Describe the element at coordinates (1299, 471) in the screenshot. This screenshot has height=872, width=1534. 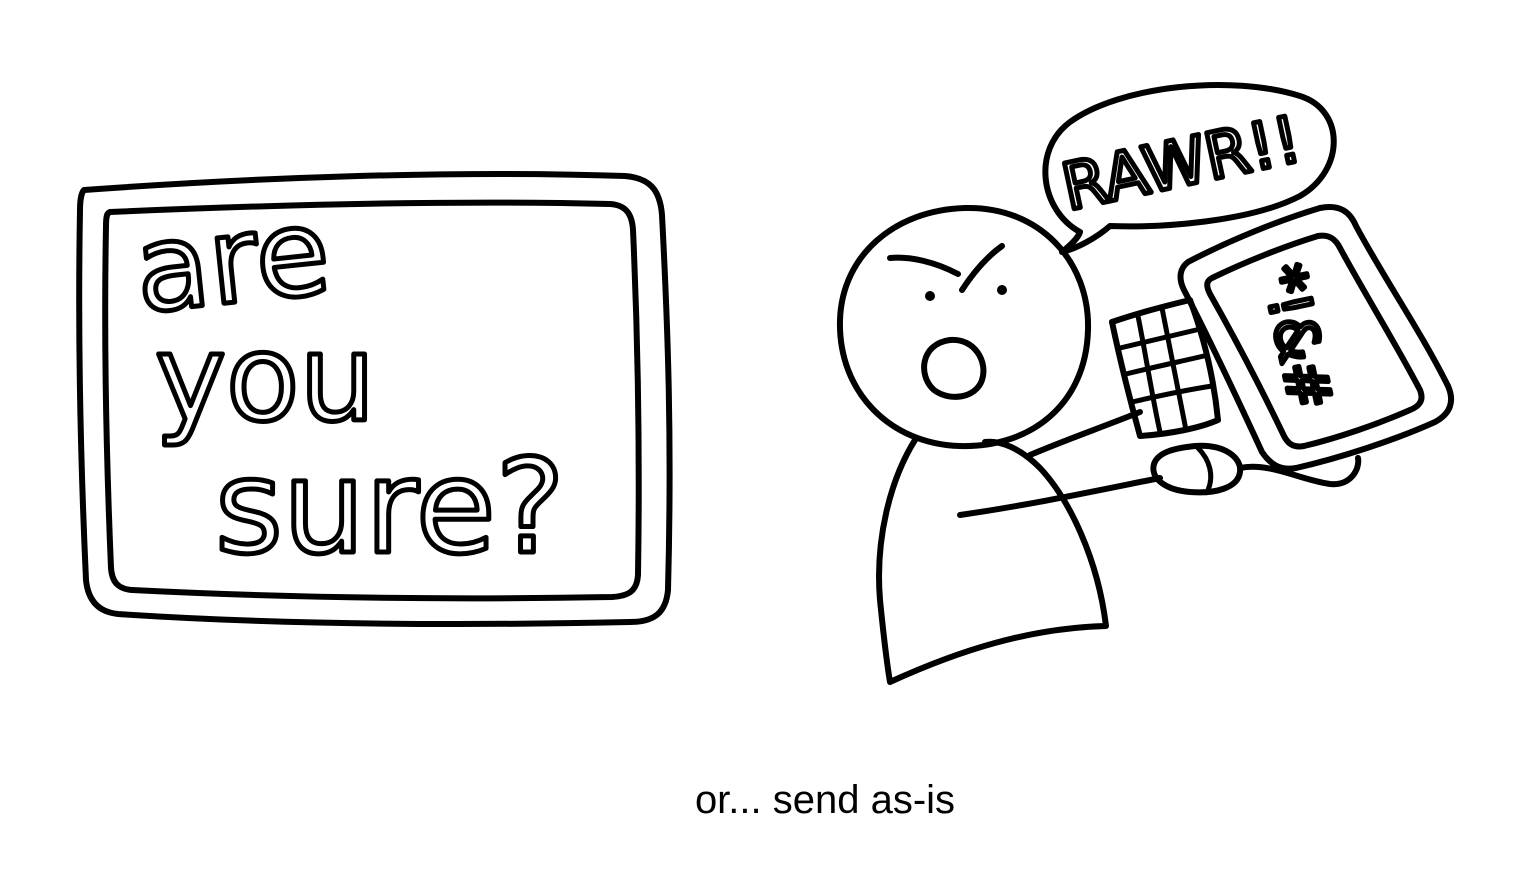
I see `mouse-cable` at that location.